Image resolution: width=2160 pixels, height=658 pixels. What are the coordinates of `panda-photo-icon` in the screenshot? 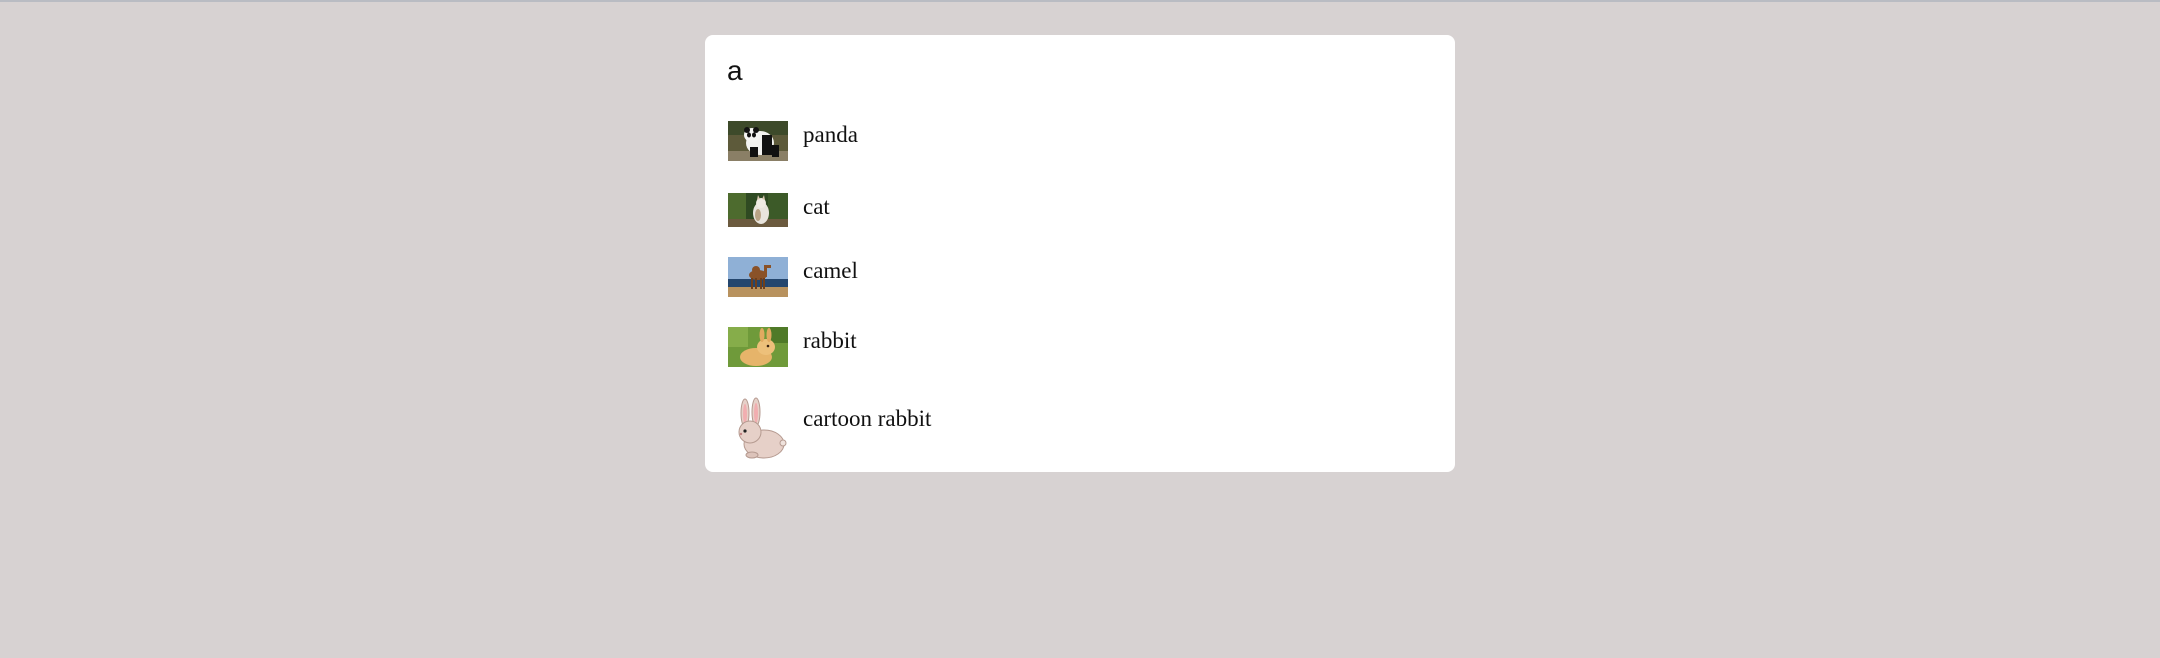 It's located at (758, 141).